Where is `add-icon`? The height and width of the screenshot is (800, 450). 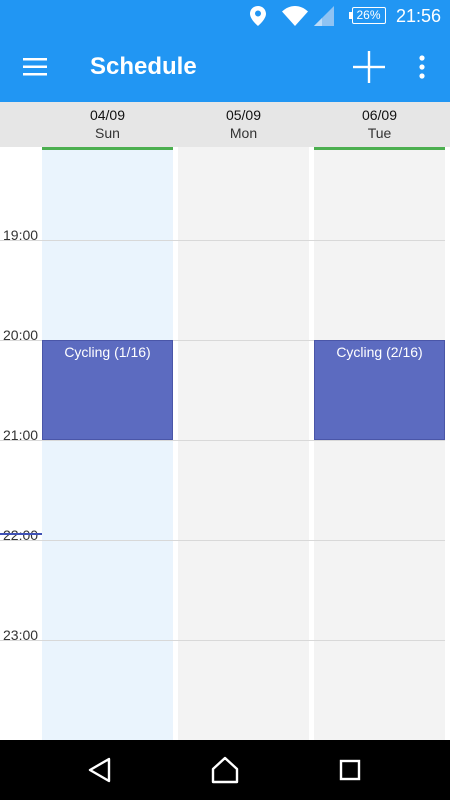 add-icon is located at coordinates (369, 67).